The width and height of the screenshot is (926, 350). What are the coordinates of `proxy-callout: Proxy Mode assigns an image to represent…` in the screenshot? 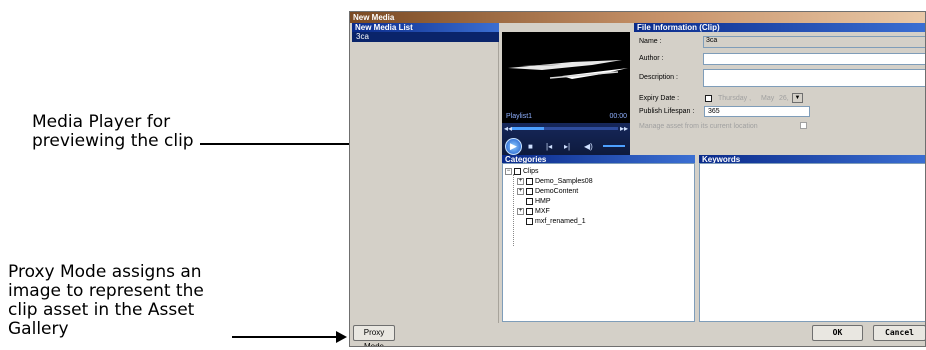 It's located at (106, 300).